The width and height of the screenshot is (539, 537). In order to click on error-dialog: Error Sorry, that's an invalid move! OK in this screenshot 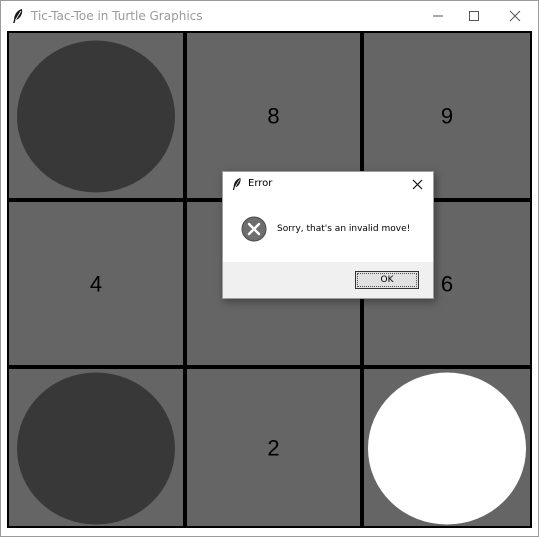, I will do `click(328, 235)`.